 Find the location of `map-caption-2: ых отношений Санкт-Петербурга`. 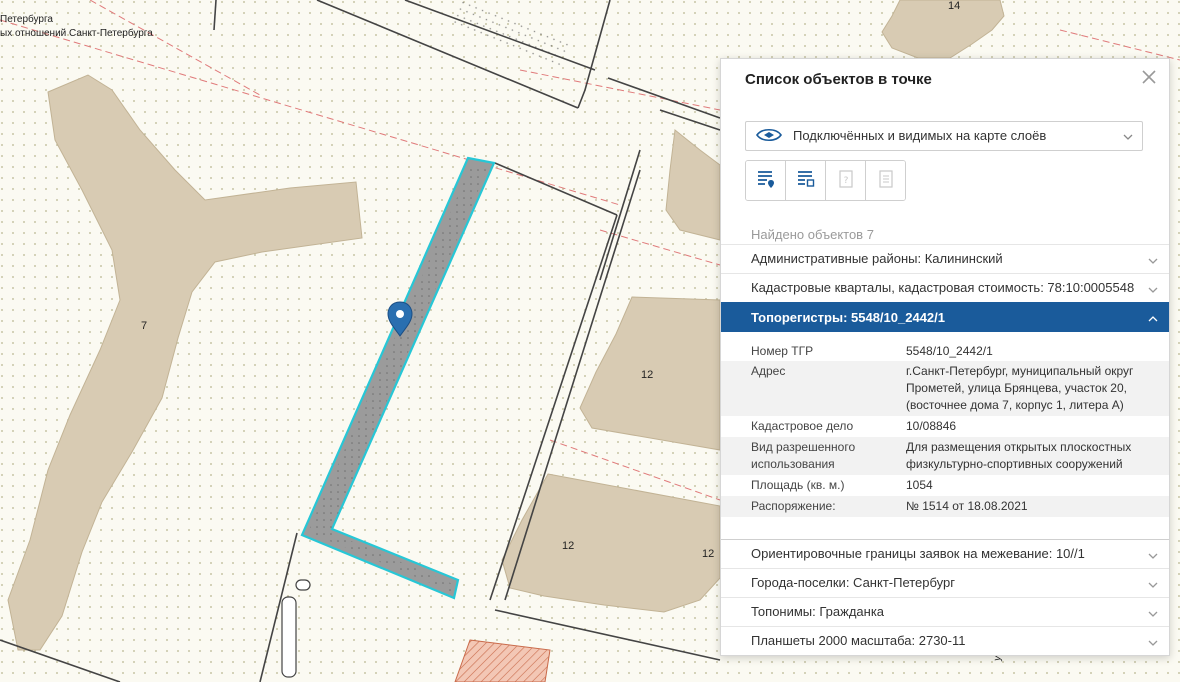

map-caption-2: ых отношений Санкт-Петербурга is located at coordinates (76, 33).